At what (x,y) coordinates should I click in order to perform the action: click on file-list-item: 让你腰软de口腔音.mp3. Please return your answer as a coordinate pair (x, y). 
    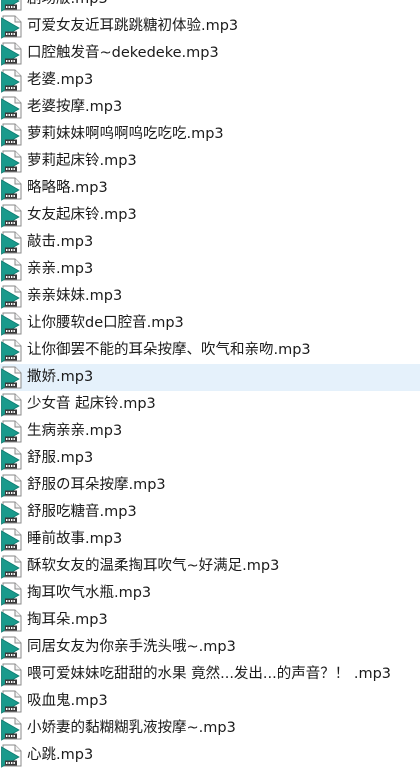
    Looking at the image, I should click on (210, 323).